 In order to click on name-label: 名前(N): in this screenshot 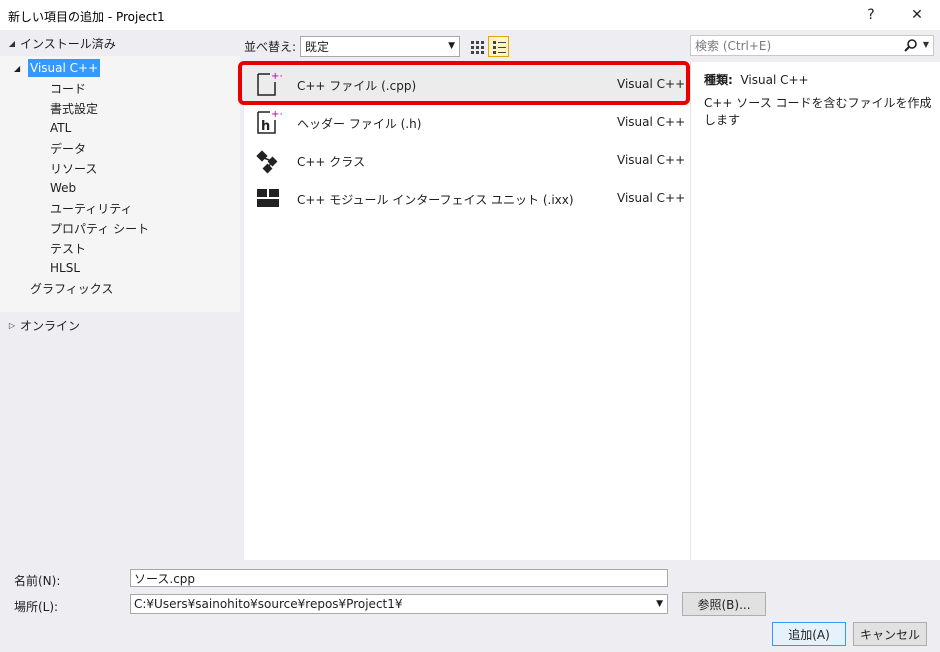, I will do `click(37, 581)`.